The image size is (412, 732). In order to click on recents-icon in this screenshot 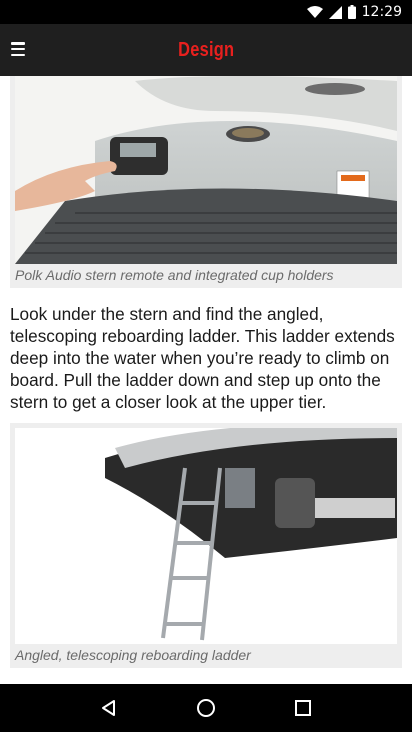, I will do `click(303, 708)`.